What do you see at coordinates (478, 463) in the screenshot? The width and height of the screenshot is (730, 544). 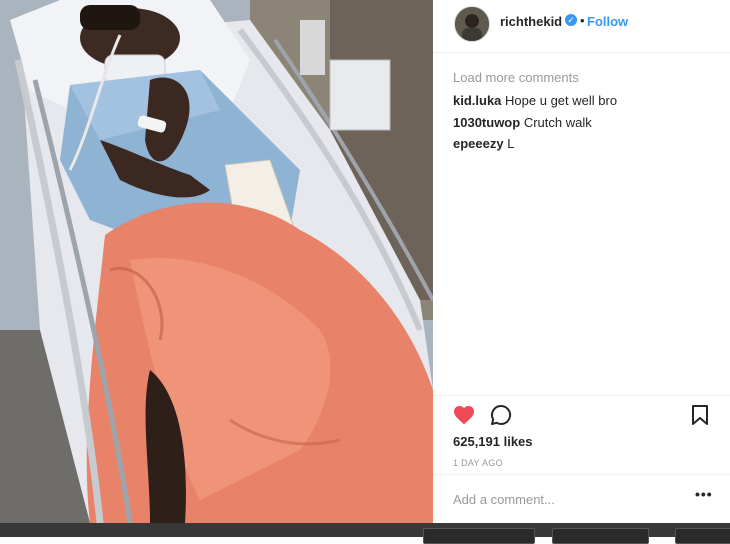 I see `post-timestamp: 1 DAY AGO` at bounding box center [478, 463].